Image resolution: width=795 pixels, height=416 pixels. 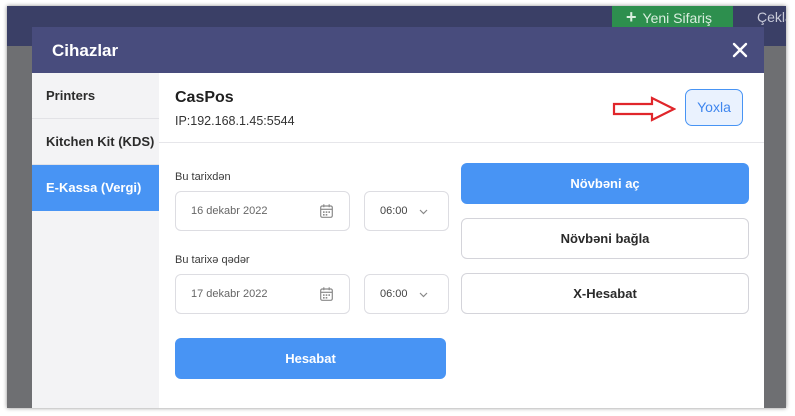 What do you see at coordinates (394, 294) in the screenshot?
I see `to-time-value: 06:00` at bounding box center [394, 294].